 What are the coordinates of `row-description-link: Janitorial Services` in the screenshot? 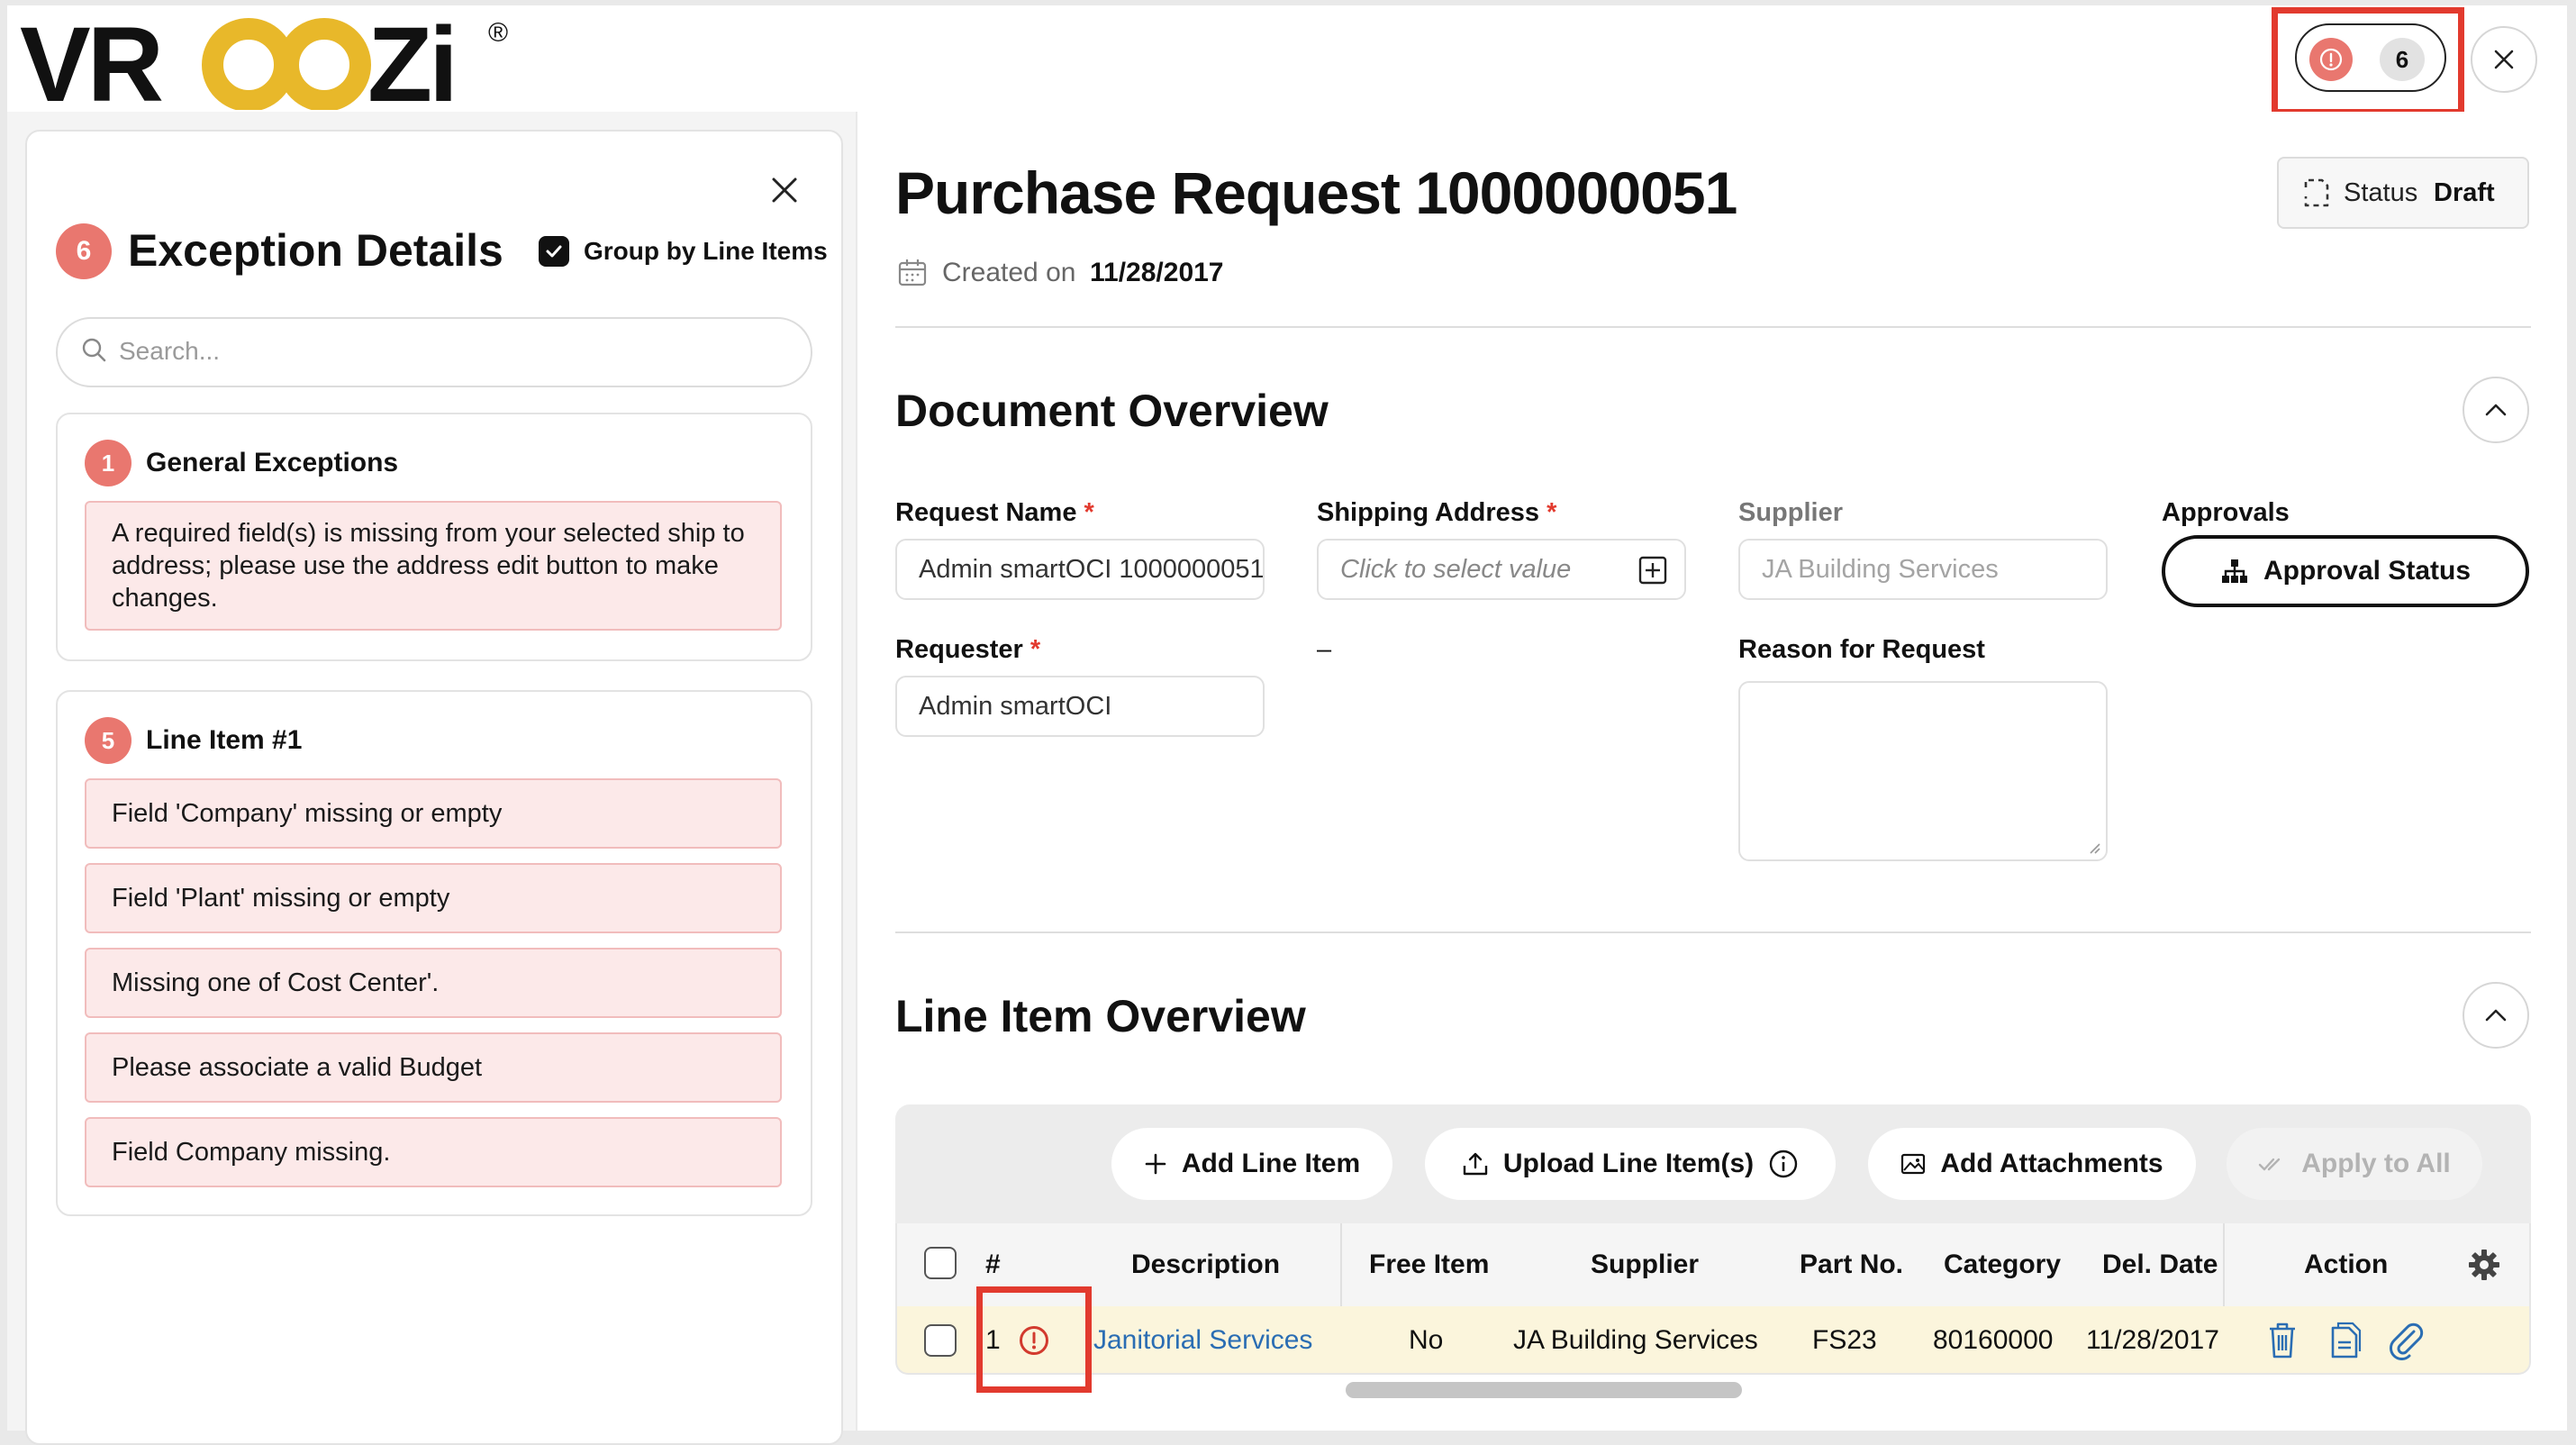 It's located at (1202, 1340).